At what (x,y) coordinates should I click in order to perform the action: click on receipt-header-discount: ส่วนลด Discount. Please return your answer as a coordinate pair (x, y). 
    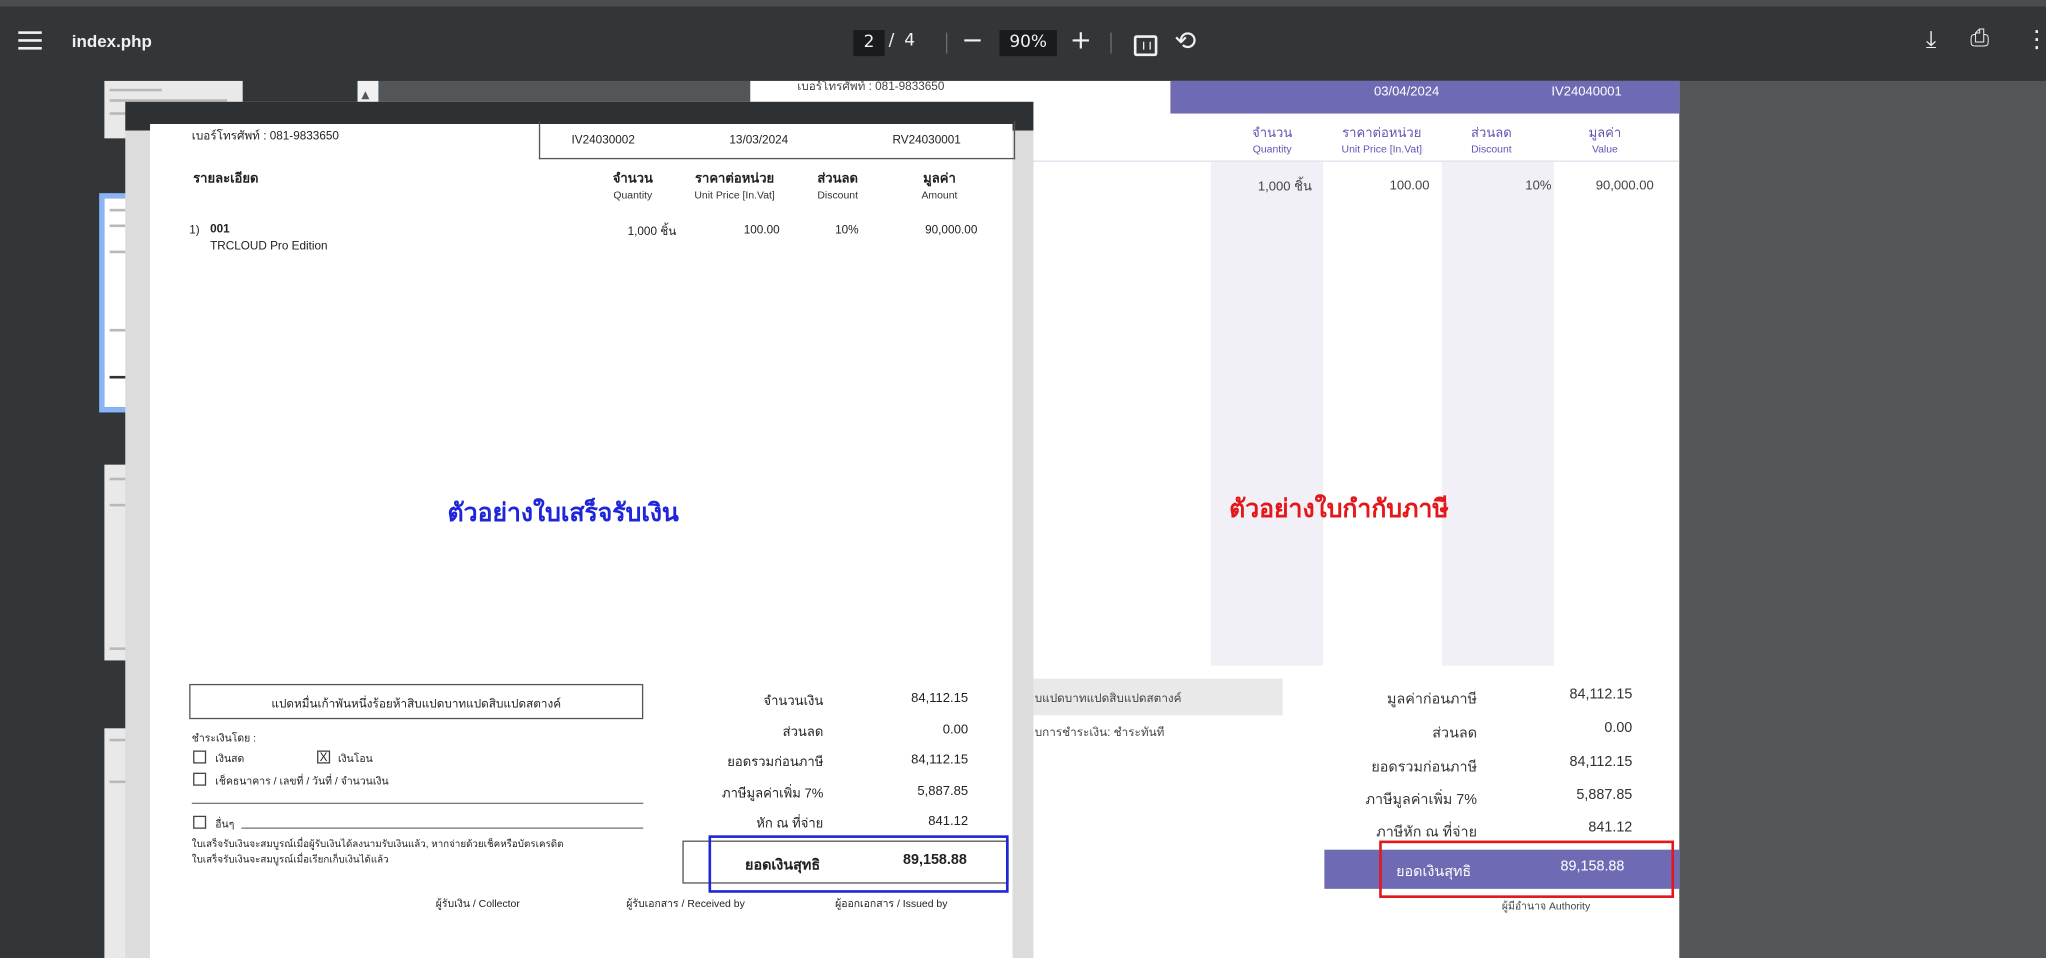
    Looking at the image, I should click on (838, 187).